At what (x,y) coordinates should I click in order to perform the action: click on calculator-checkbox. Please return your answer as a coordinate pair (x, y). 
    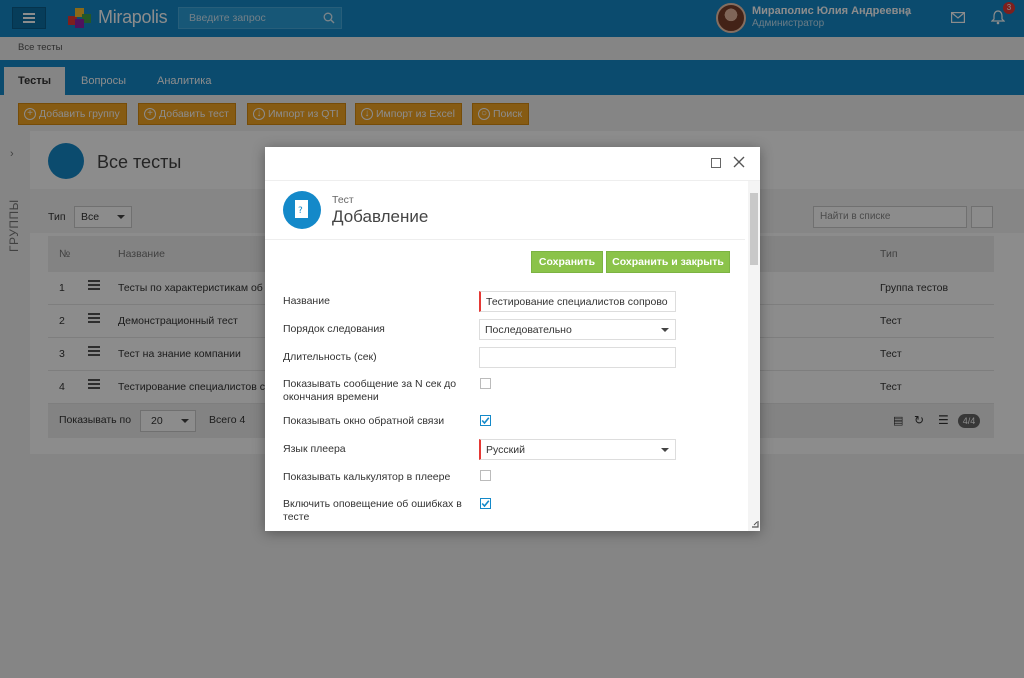
    Looking at the image, I should click on (485, 475).